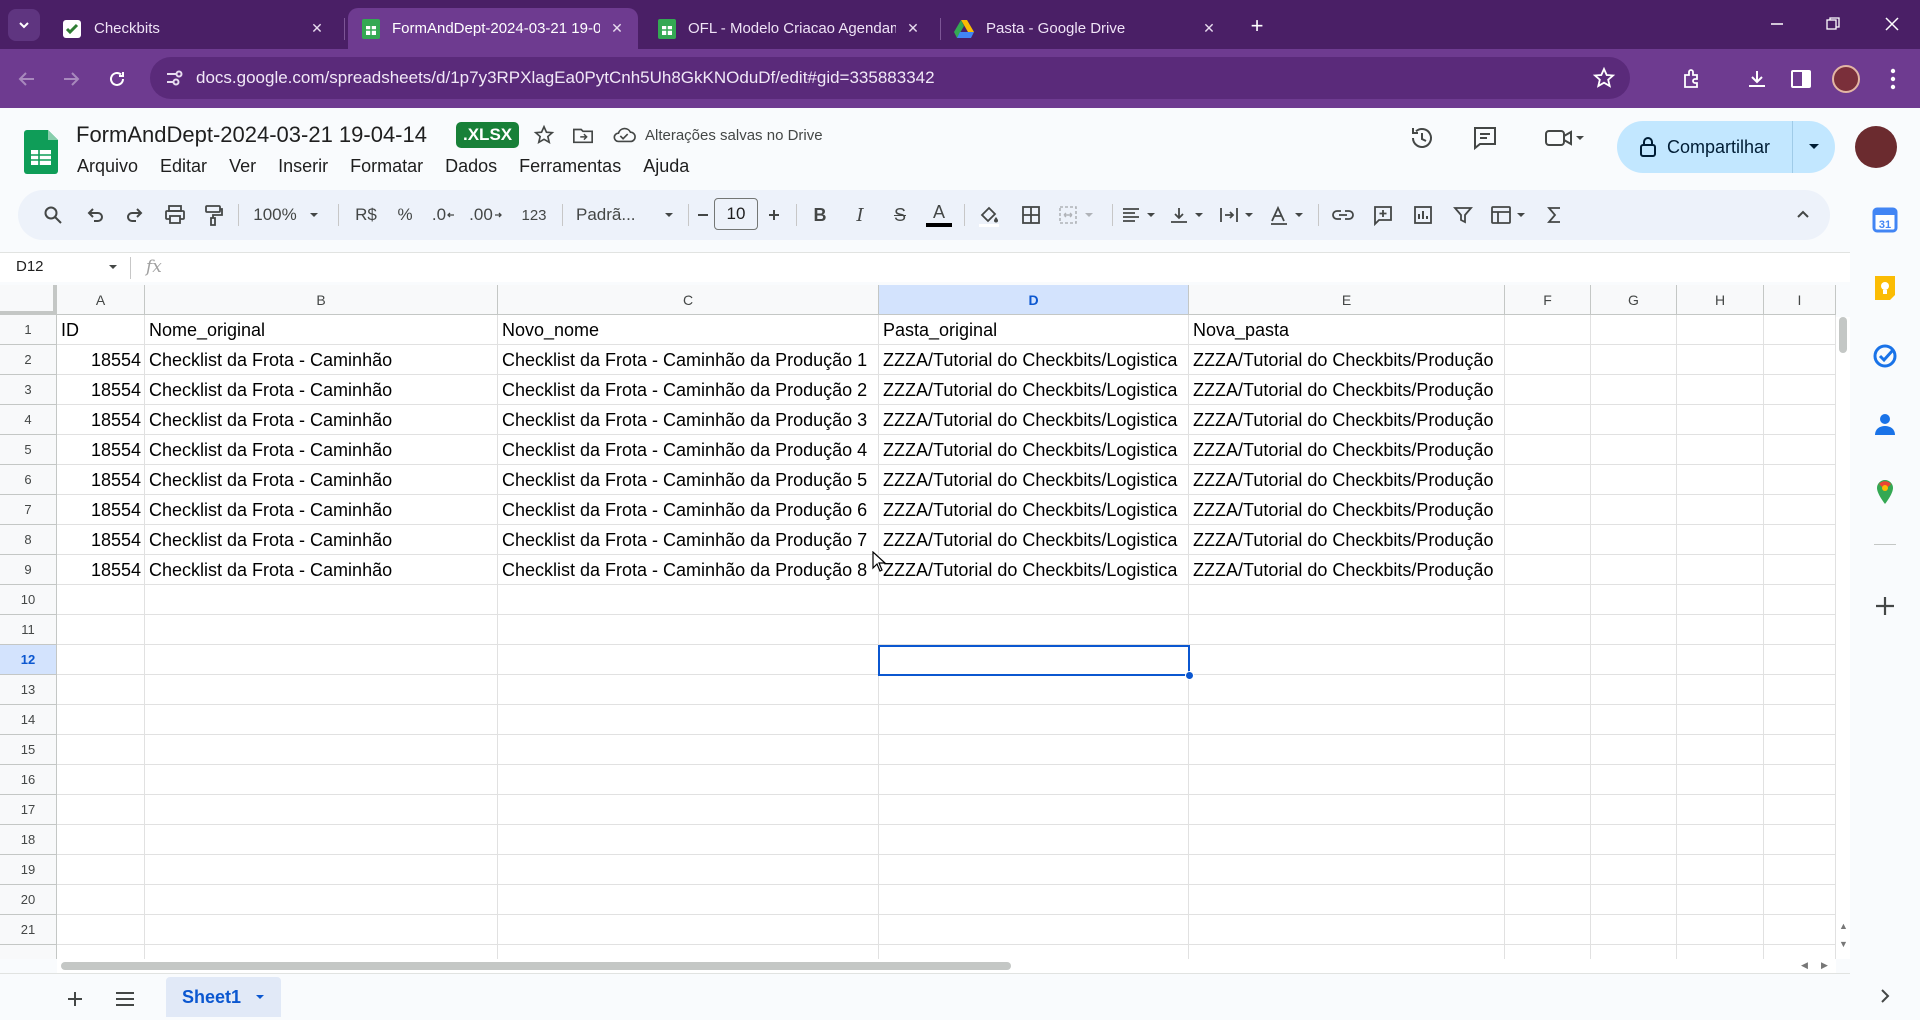  What do you see at coordinates (939, 215) in the screenshot?
I see `text-color-button: A` at bounding box center [939, 215].